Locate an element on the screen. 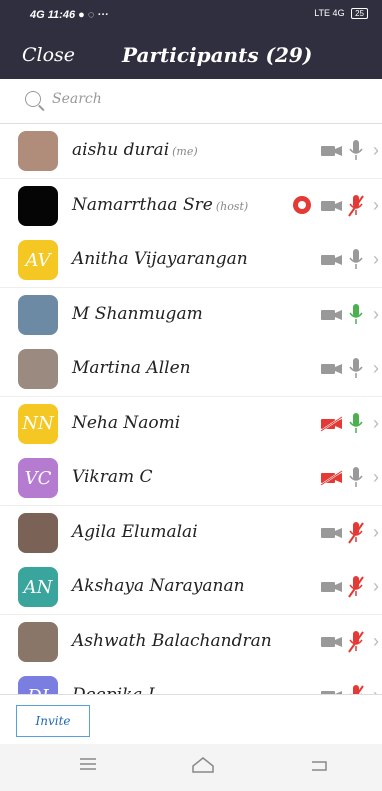  recording-icon is located at coordinates (302, 204).